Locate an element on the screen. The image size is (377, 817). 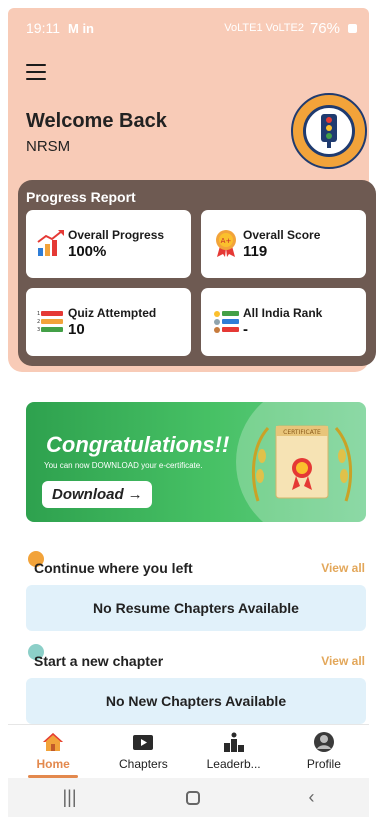
notification-icons: M in is located at coordinates (81, 28).